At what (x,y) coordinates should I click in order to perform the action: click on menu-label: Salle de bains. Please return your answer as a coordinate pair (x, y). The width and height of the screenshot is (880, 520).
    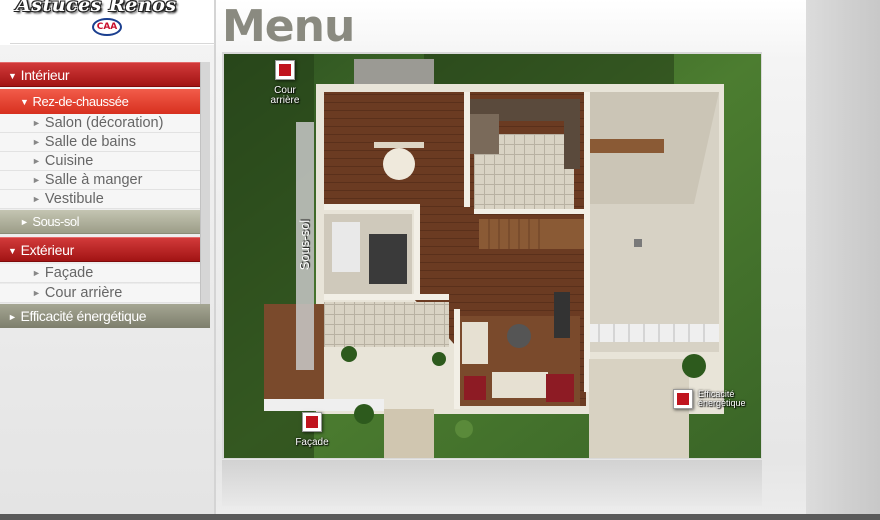
    Looking at the image, I should click on (90, 142).